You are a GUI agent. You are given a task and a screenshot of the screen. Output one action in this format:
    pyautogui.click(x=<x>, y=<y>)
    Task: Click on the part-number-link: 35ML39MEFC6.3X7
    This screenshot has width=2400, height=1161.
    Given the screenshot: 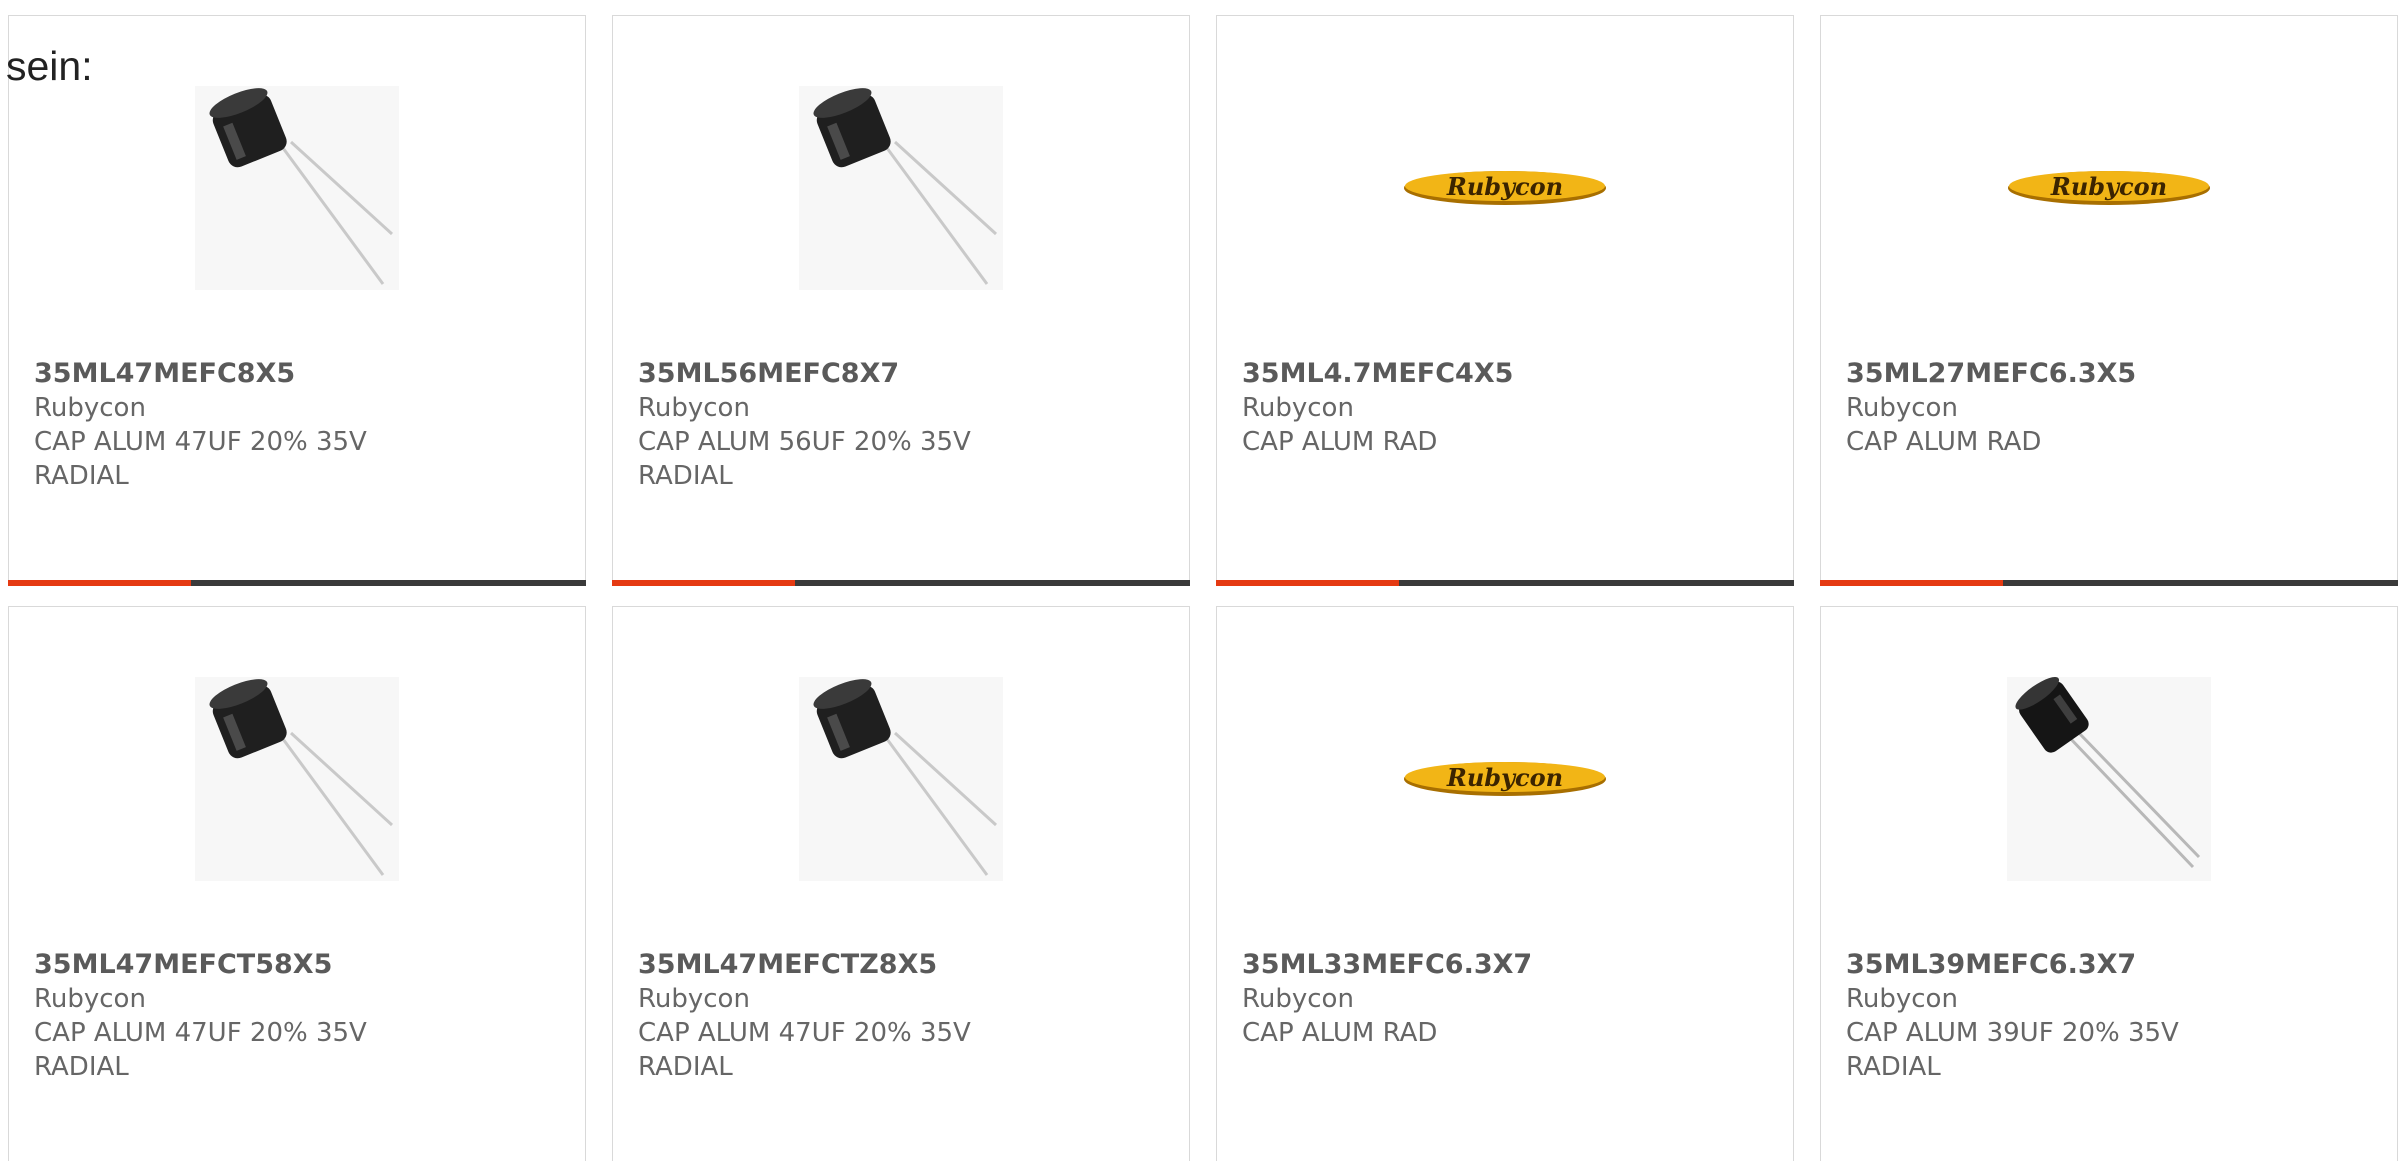 What is the action you would take?
    pyautogui.click(x=2106, y=965)
    